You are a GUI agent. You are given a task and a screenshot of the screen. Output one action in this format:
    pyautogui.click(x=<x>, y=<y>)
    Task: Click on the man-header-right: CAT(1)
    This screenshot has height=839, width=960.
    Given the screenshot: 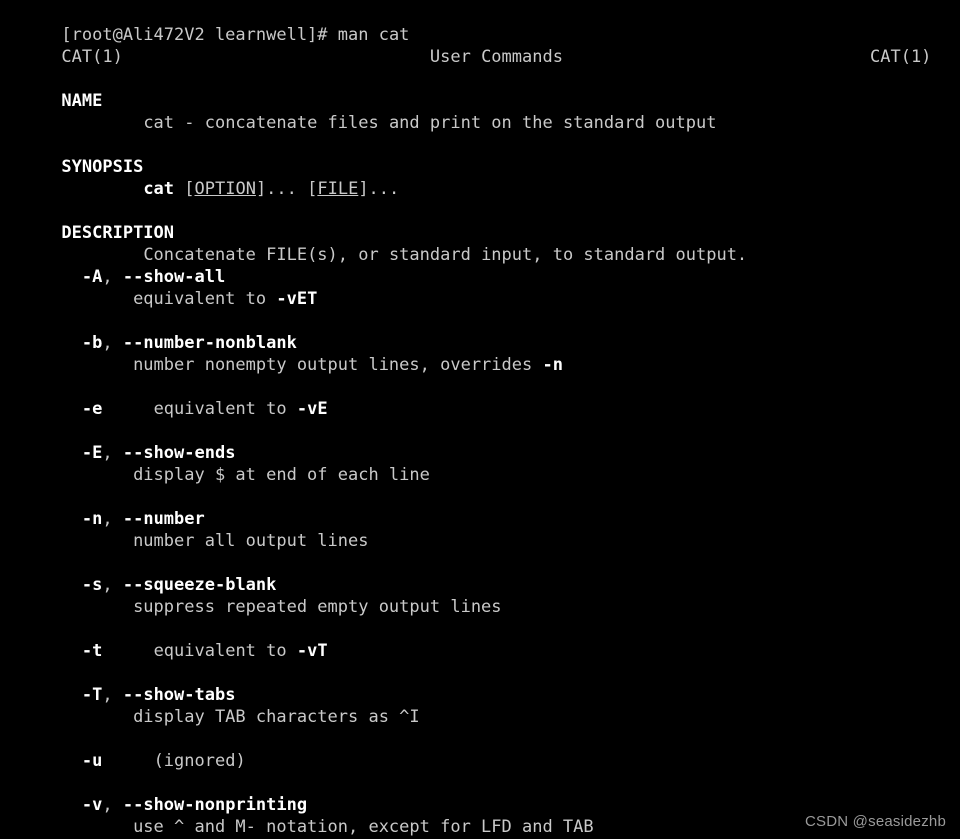 What is the action you would take?
    pyautogui.click(x=901, y=57)
    